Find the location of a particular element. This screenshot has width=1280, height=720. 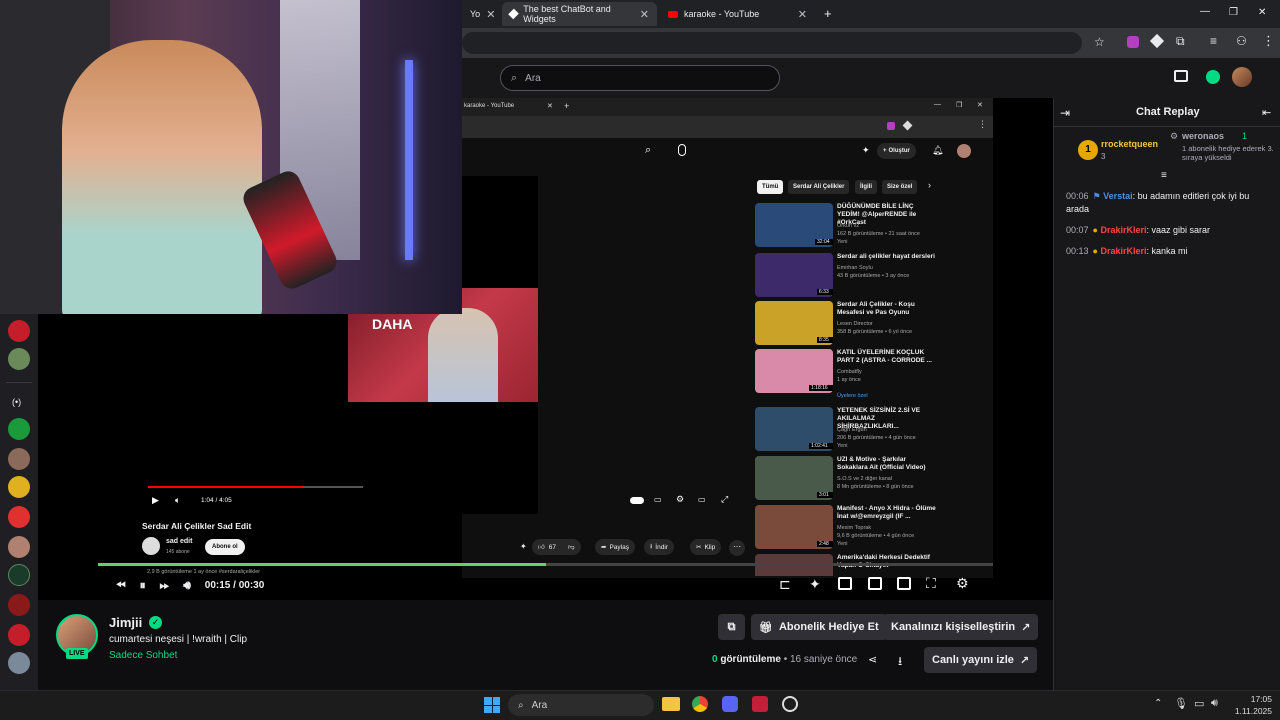

profile-icon: ⚇ is located at coordinates (1241, 41).